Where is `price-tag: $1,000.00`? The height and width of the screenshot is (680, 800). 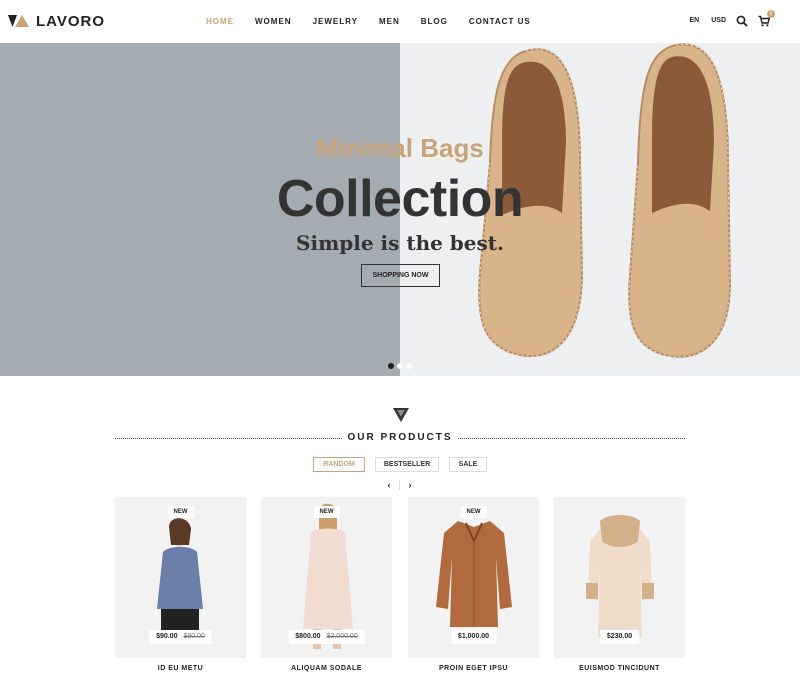
price-tag: $1,000.00 is located at coordinates (473, 637).